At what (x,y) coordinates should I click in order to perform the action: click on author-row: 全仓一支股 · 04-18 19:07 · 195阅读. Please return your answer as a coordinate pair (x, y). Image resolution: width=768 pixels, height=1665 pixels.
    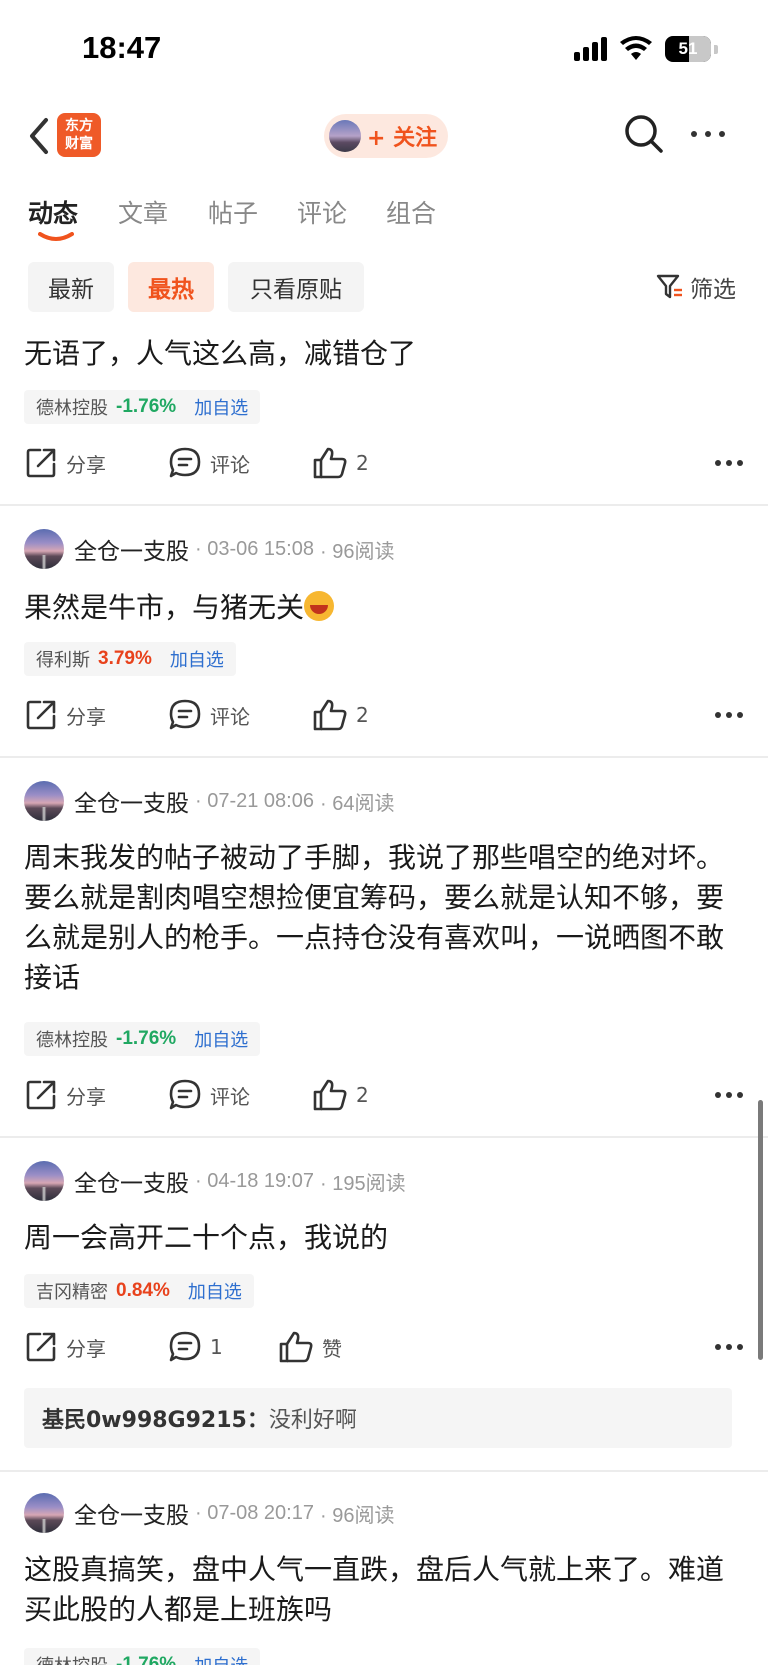
    Looking at the image, I should click on (215, 1181).